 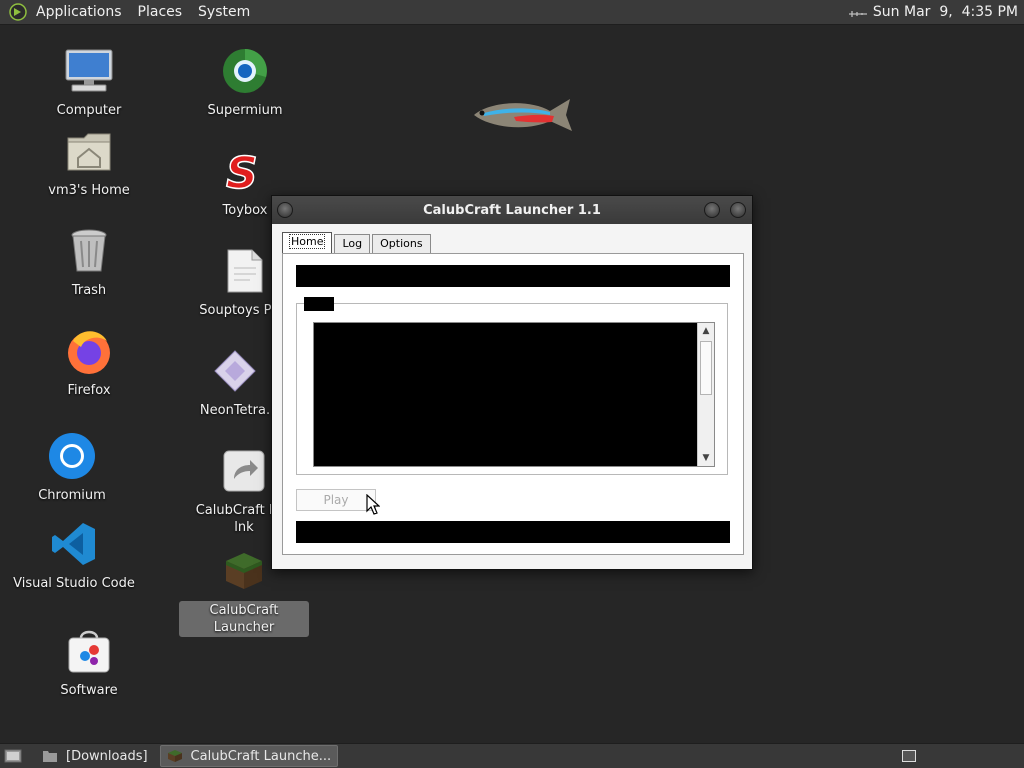 What do you see at coordinates (50, 756) in the screenshot?
I see `folder-icon` at bounding box center [50, 756].